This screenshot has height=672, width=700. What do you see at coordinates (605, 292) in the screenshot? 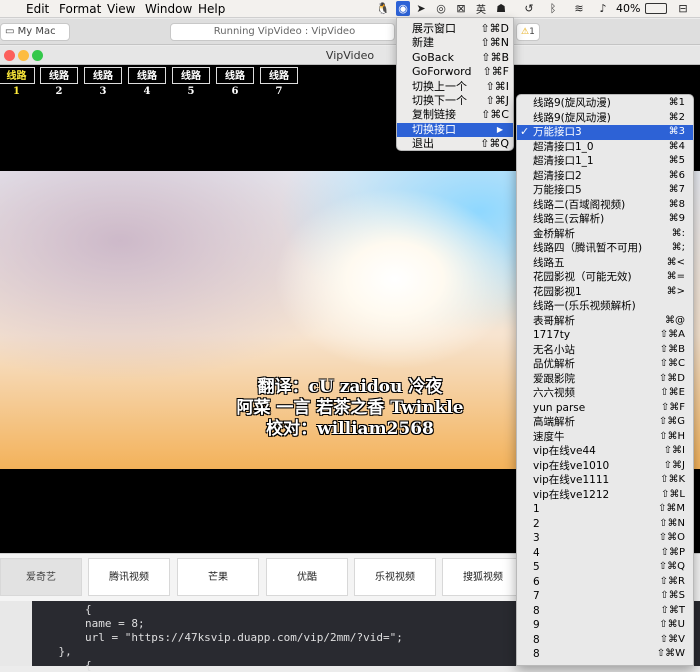
I see `submenu-item: 花园影视1 ⌘>` at bounding box center [605, 292].